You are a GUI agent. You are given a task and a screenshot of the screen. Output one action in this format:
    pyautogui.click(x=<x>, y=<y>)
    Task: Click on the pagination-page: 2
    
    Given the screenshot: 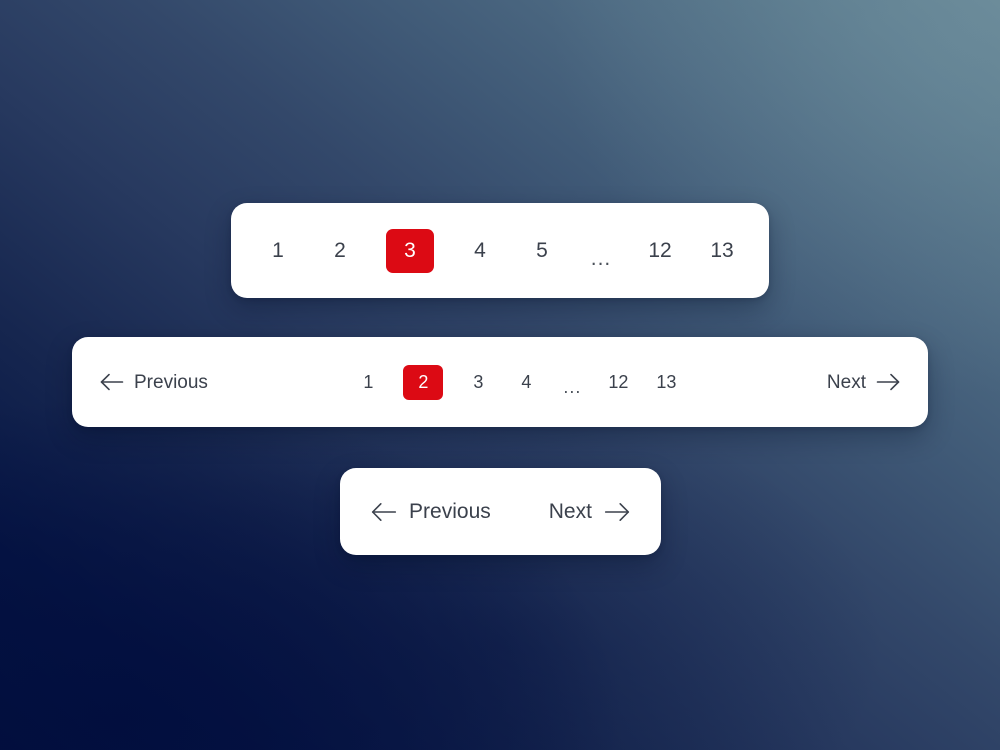 What is the action you would take?
    pyautogui.click(x=340, y=251)
    